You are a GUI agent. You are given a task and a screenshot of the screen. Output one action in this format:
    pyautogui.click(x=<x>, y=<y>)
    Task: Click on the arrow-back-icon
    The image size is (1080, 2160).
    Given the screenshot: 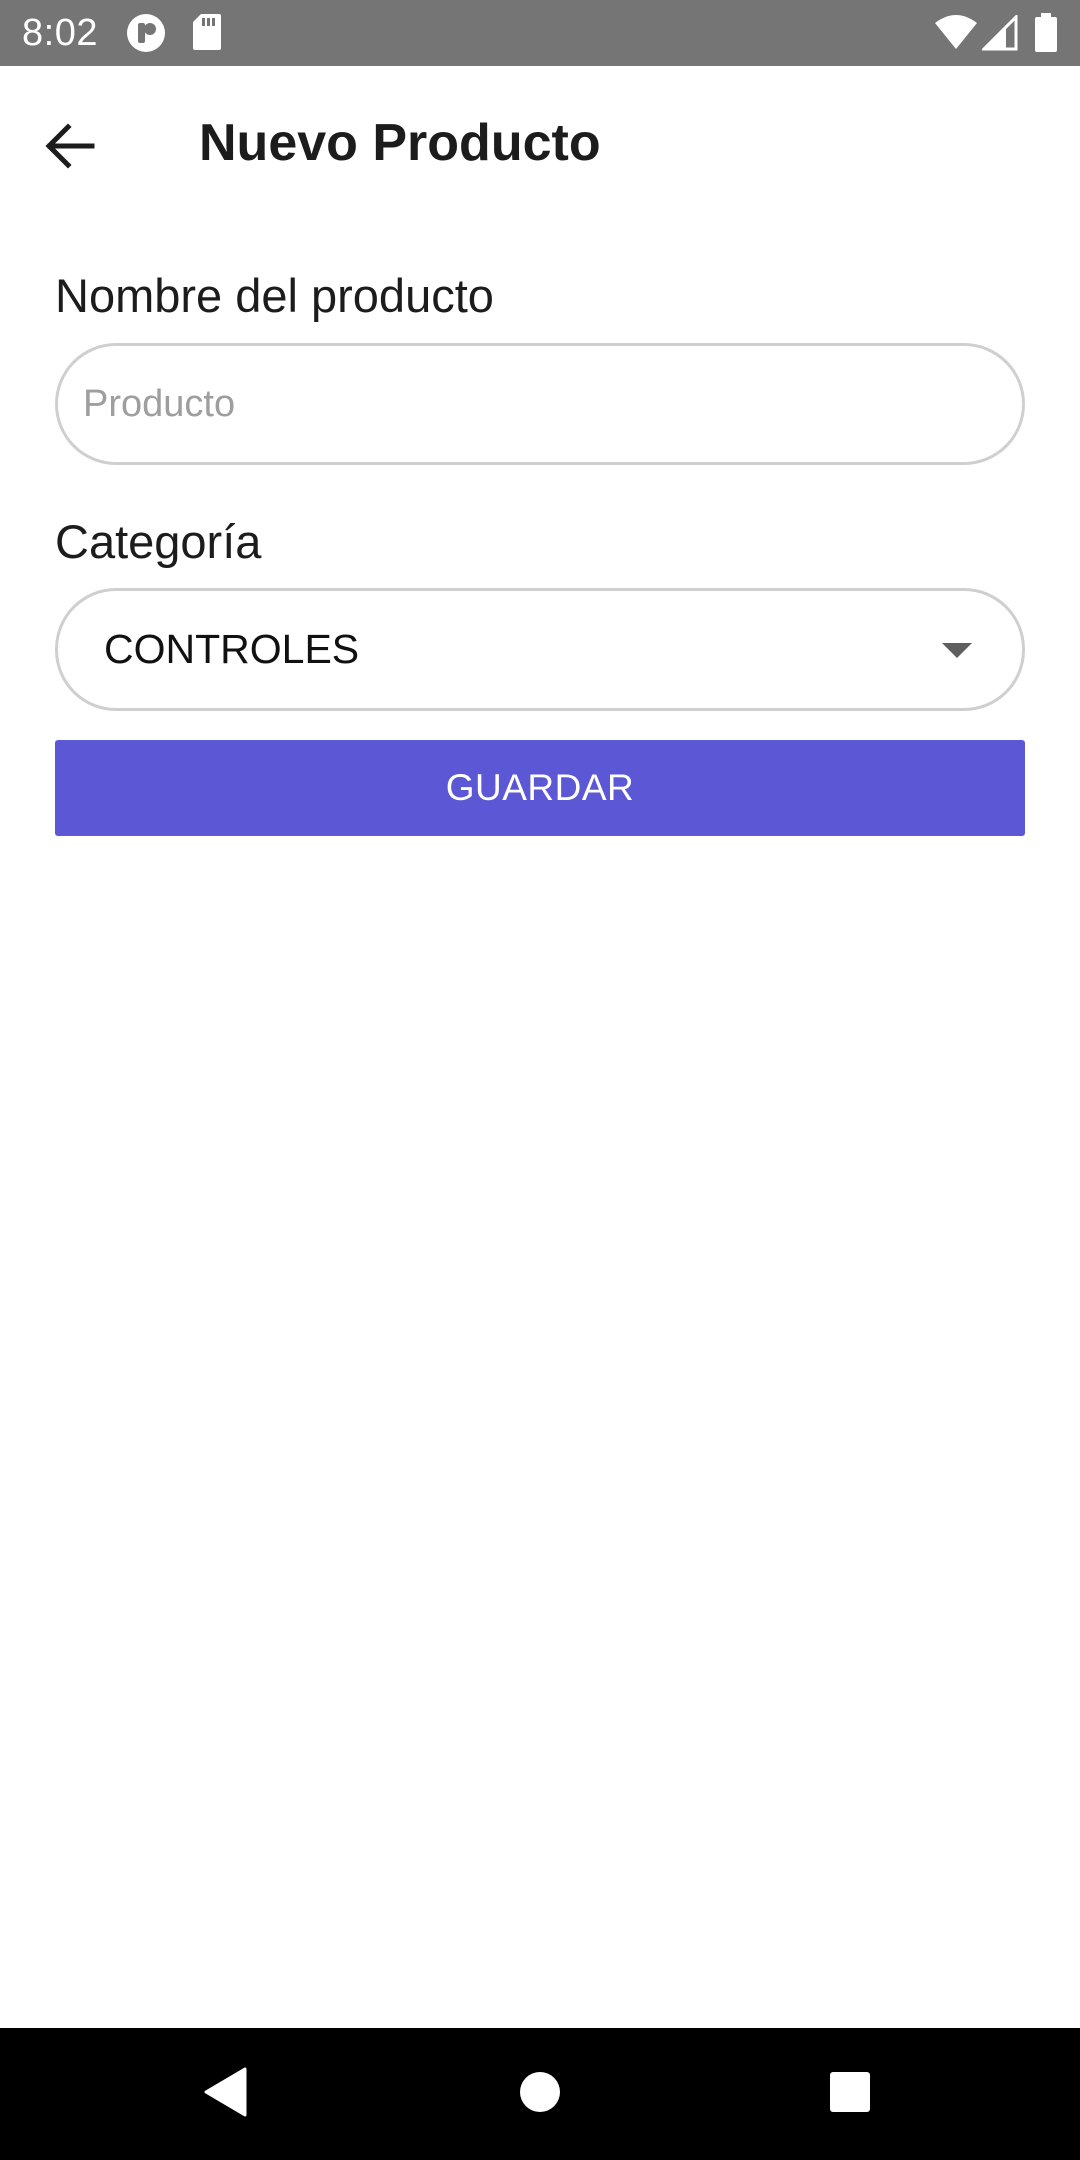 What is the action you would take?
    pyautogui.click(x=70, y=148)
    